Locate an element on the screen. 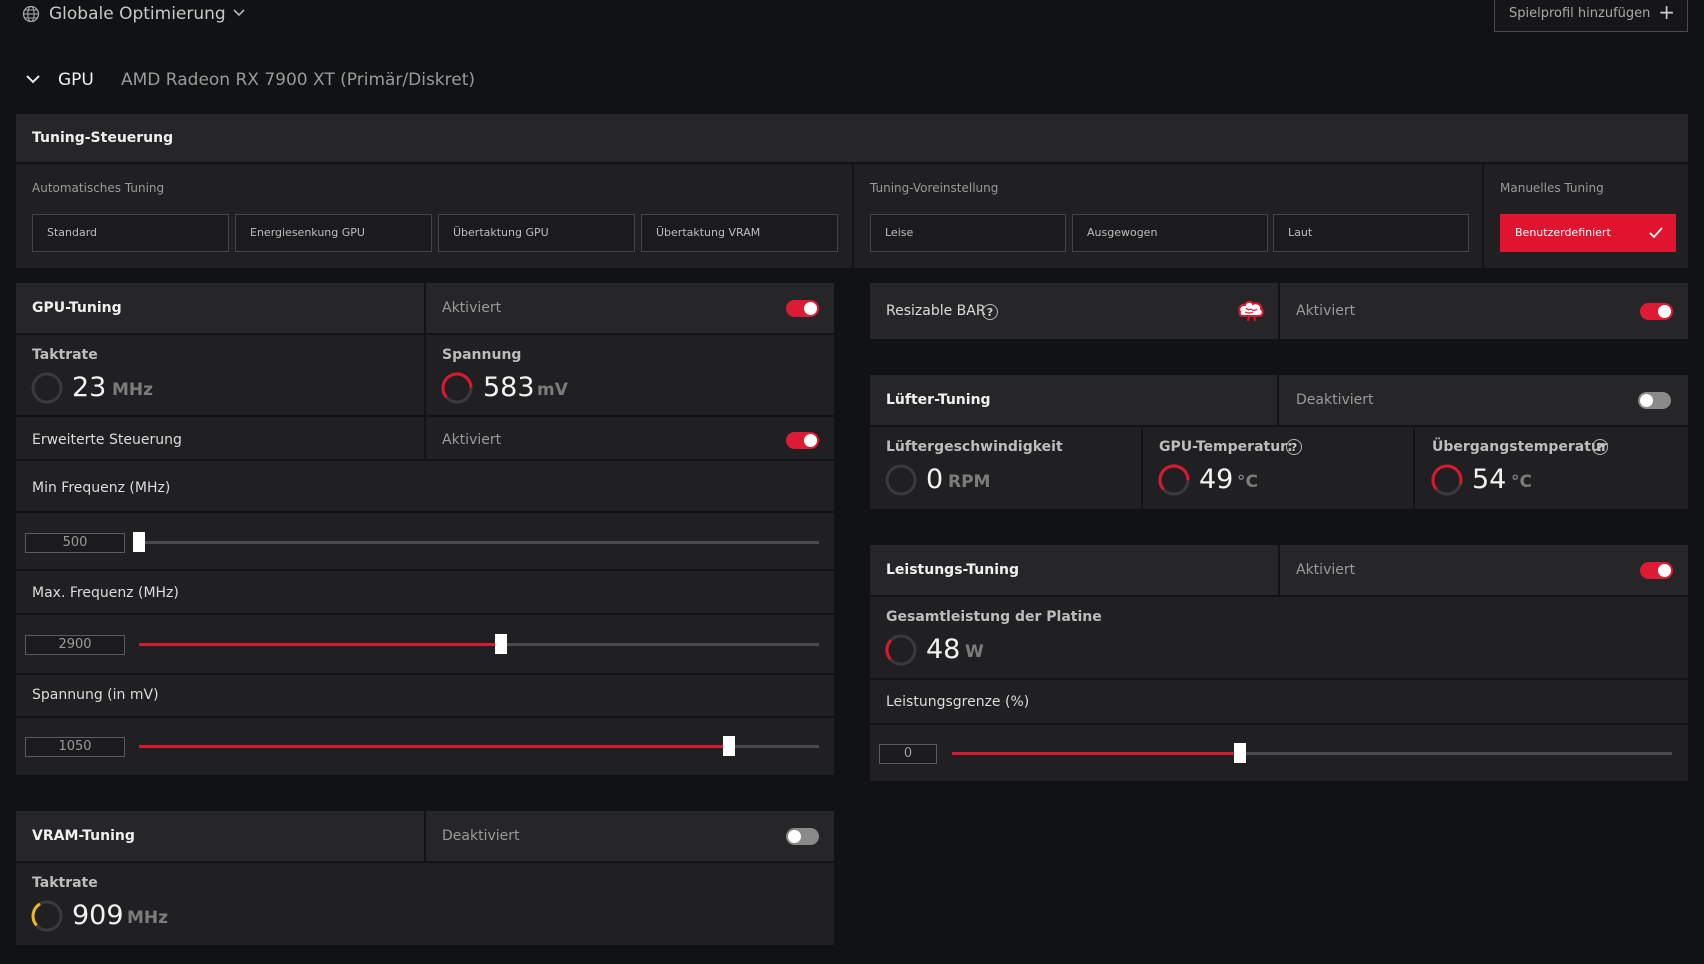 This screenshot has width=1704, height=964. board-power-gauge is located at coordinates (901, 650).